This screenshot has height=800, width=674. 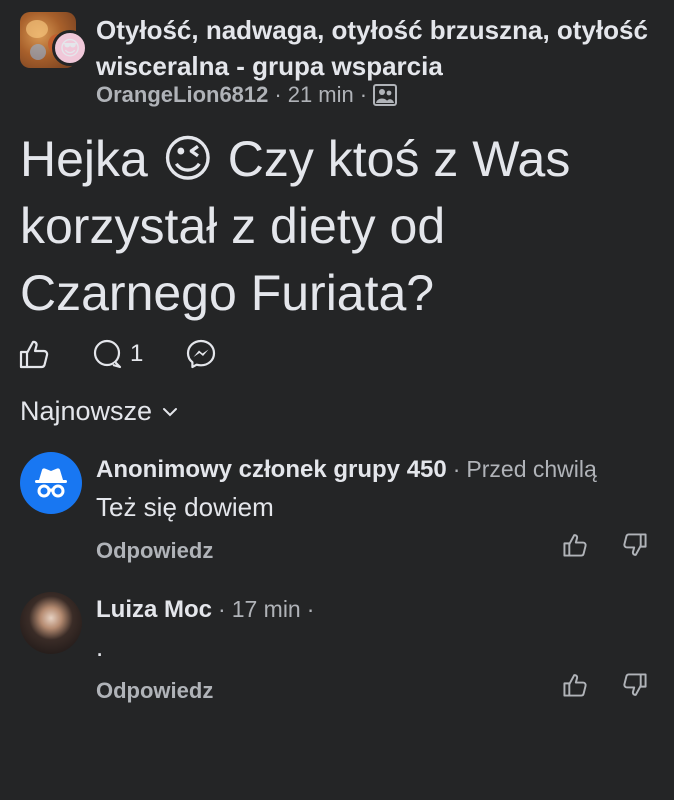 What do you see at coordinates (154, 610) in the screenshot?
I see `comment-author: Luiza Moc` at bounding box center [154, 610].